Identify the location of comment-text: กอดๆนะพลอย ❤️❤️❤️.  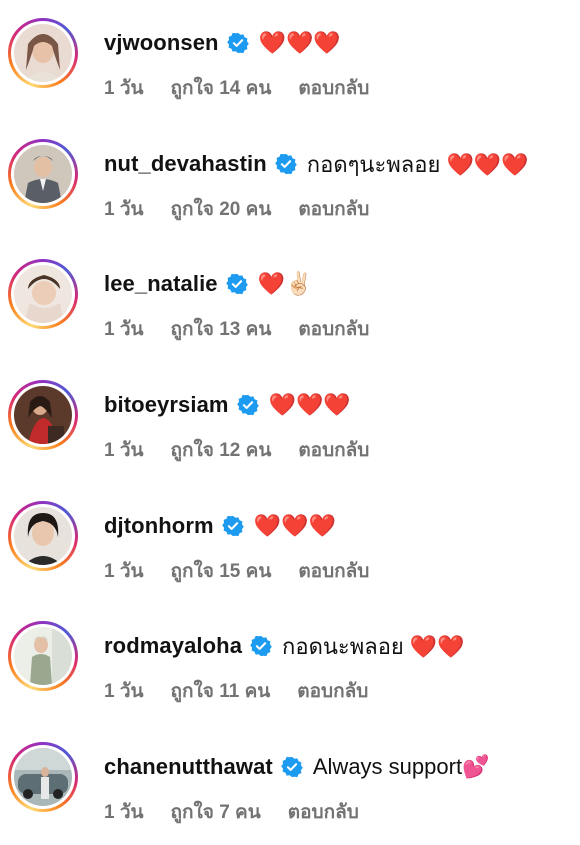
(417, 164).